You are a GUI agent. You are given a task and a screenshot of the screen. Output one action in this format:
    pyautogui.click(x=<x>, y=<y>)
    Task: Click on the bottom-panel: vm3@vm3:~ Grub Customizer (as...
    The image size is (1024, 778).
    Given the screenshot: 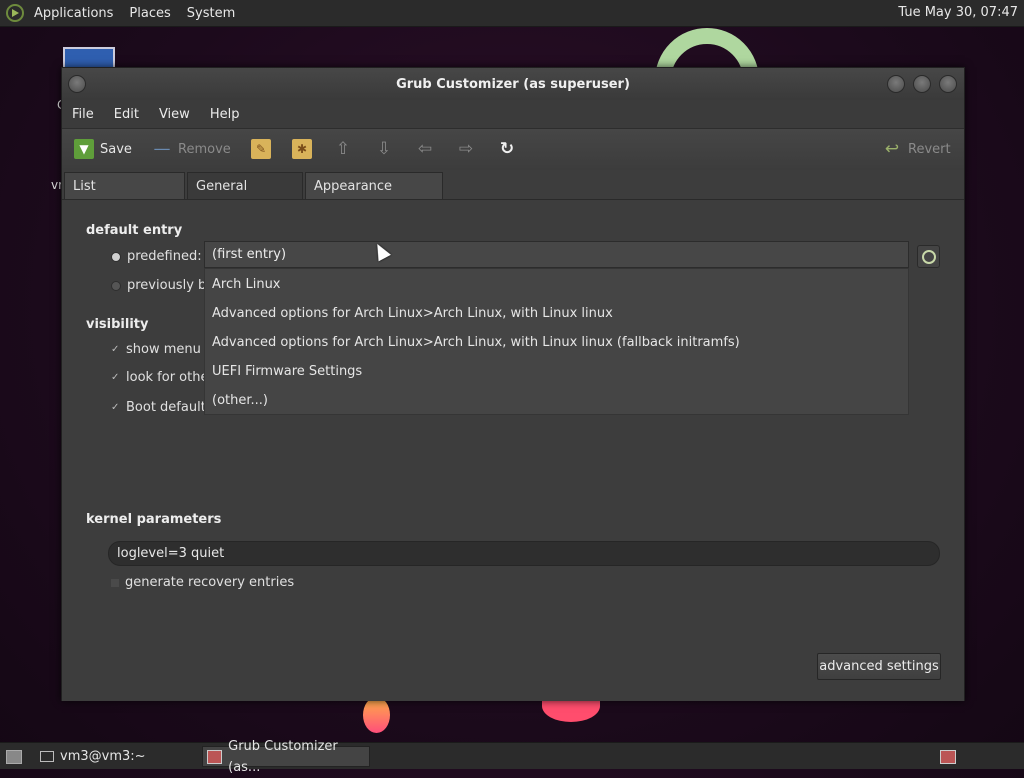 What is the action you would take?
    pyautogui.click(x=512, y=757)
    